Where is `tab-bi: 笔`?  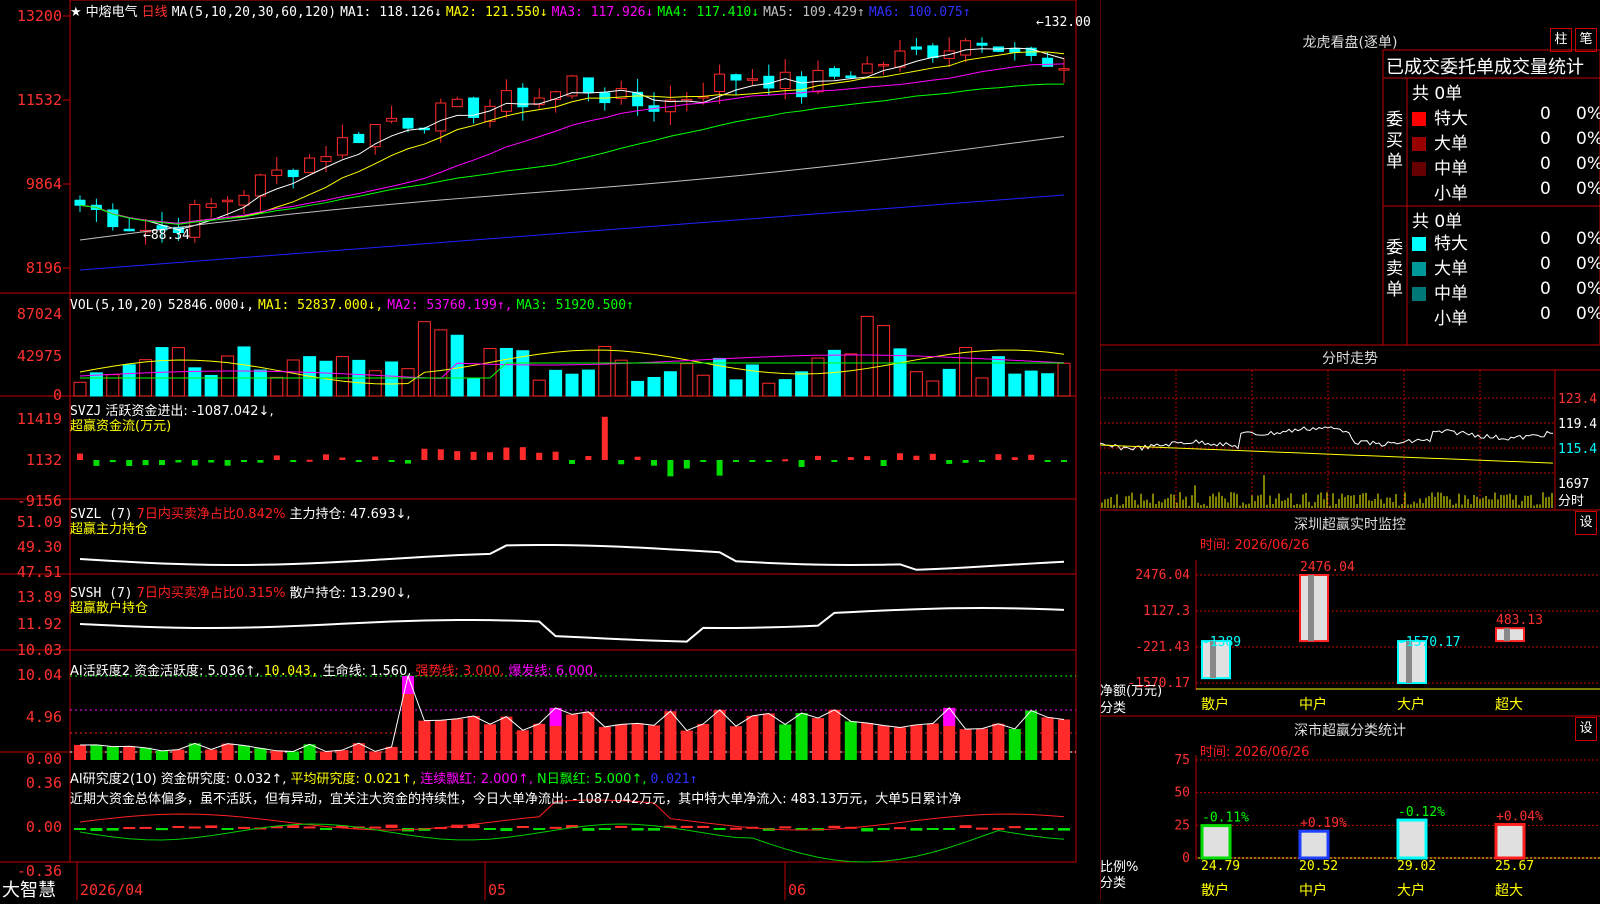
tab-bi: 笔 is located at coordinates (1586, 40).